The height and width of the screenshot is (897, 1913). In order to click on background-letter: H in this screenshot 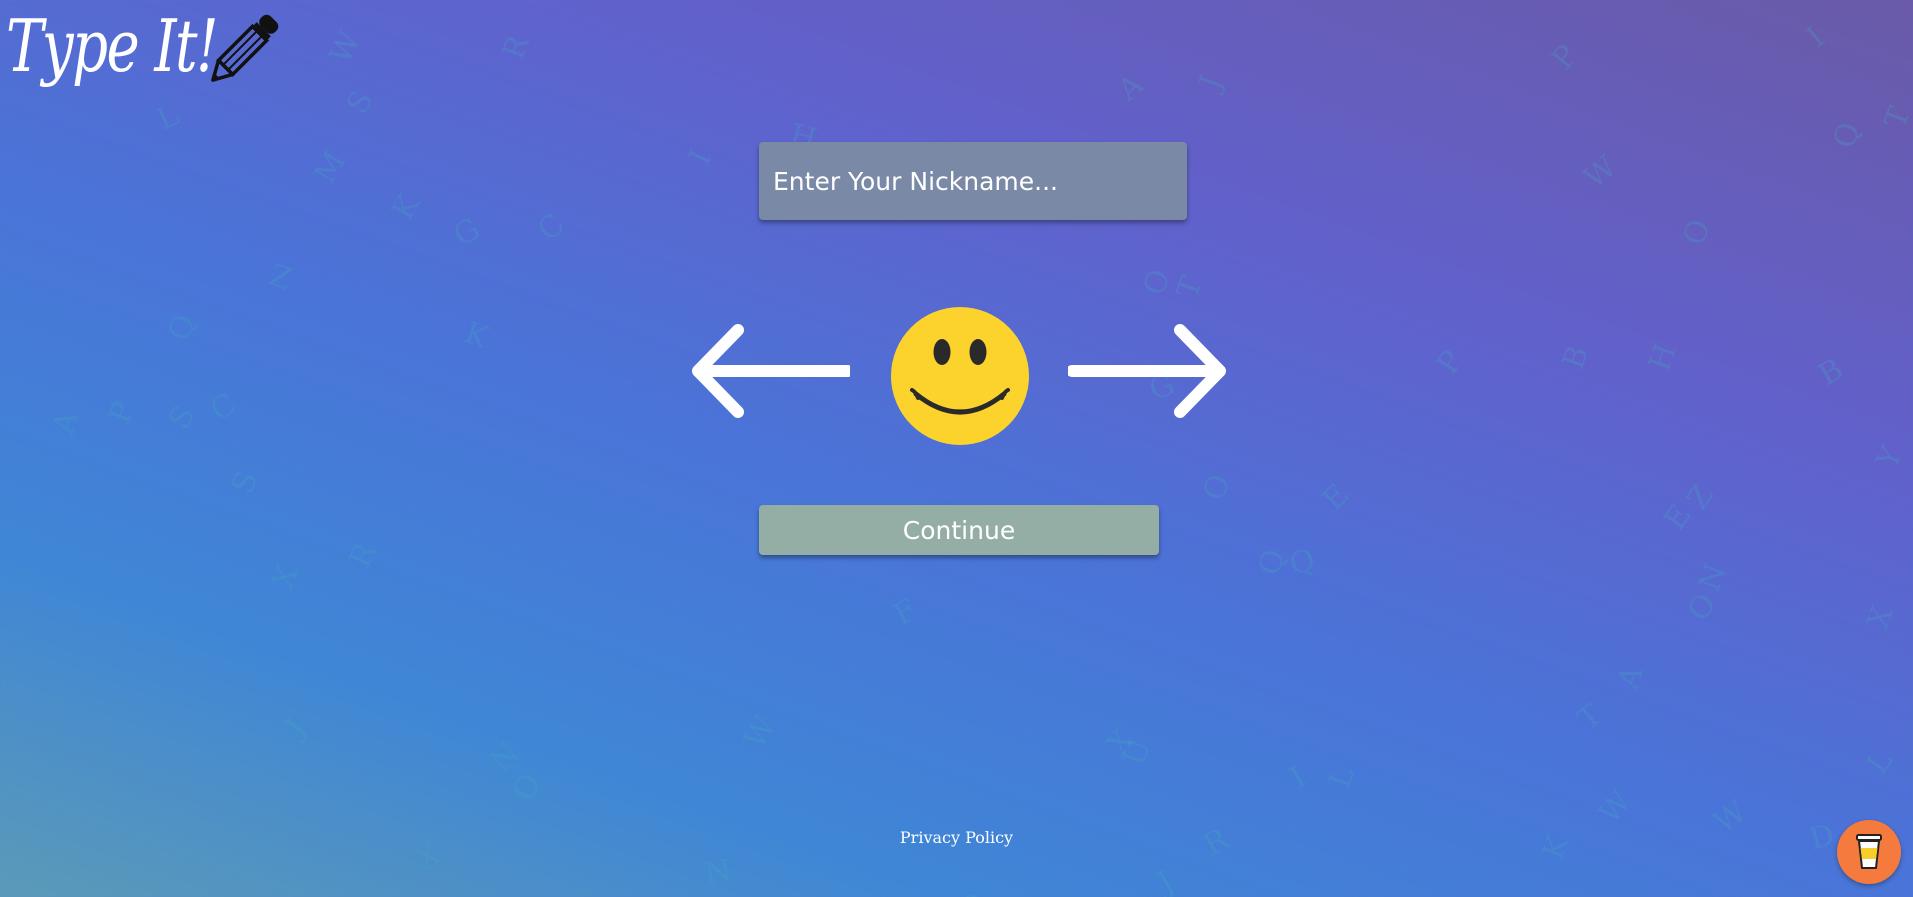, I will do `click(1663, 357)`.